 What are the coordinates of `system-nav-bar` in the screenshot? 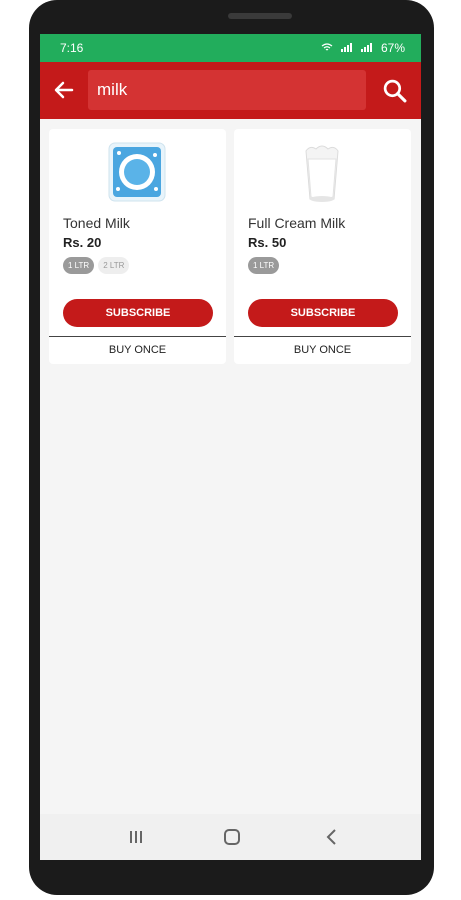 It's located at (230, 837).